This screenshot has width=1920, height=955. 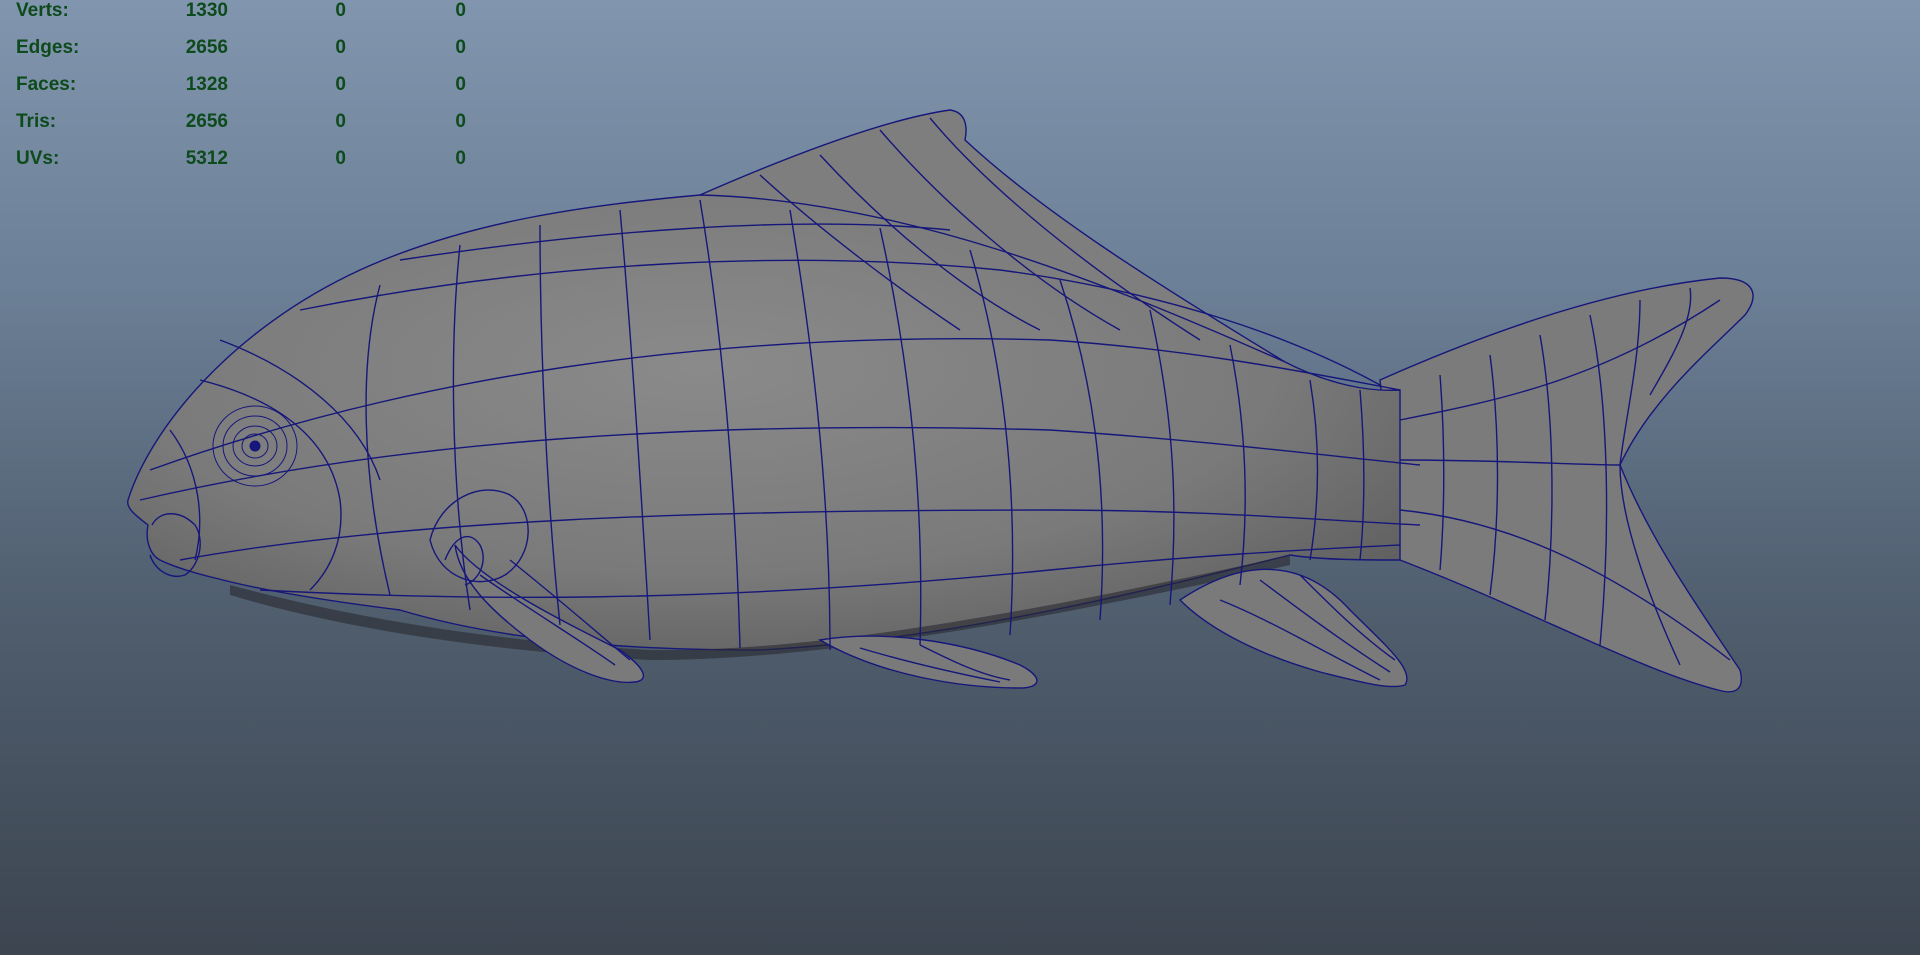 I want to click on tail-fin, so click(x=1566, y=485).